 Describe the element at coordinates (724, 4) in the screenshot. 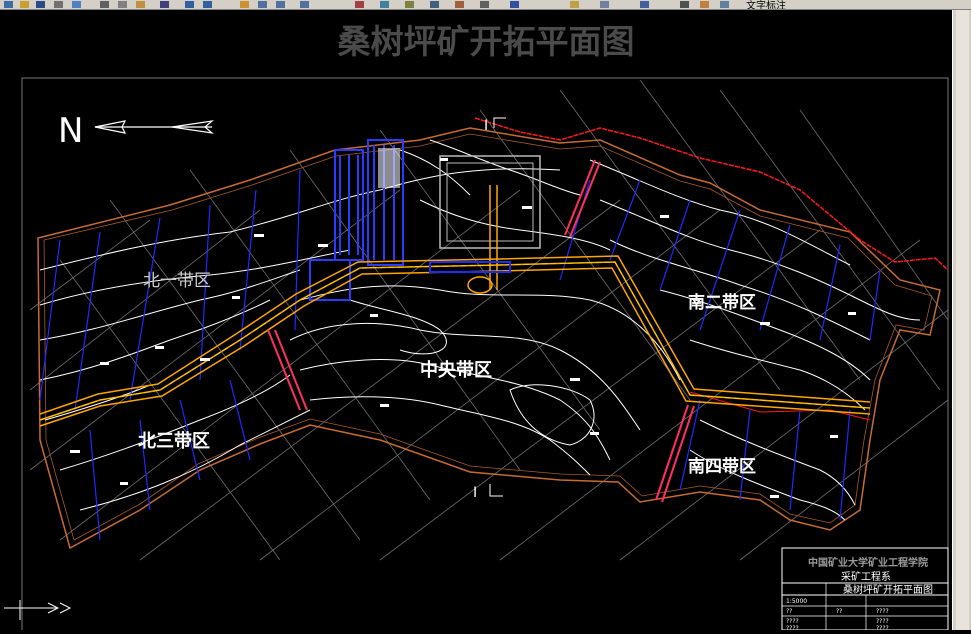

I see `table-style-icon` at that location.